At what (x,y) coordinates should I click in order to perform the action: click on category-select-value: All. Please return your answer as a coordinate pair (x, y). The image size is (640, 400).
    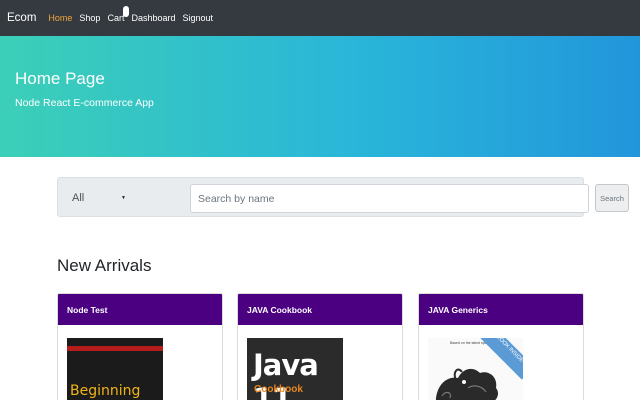
    Looking at the image, I should click on (78, 198).